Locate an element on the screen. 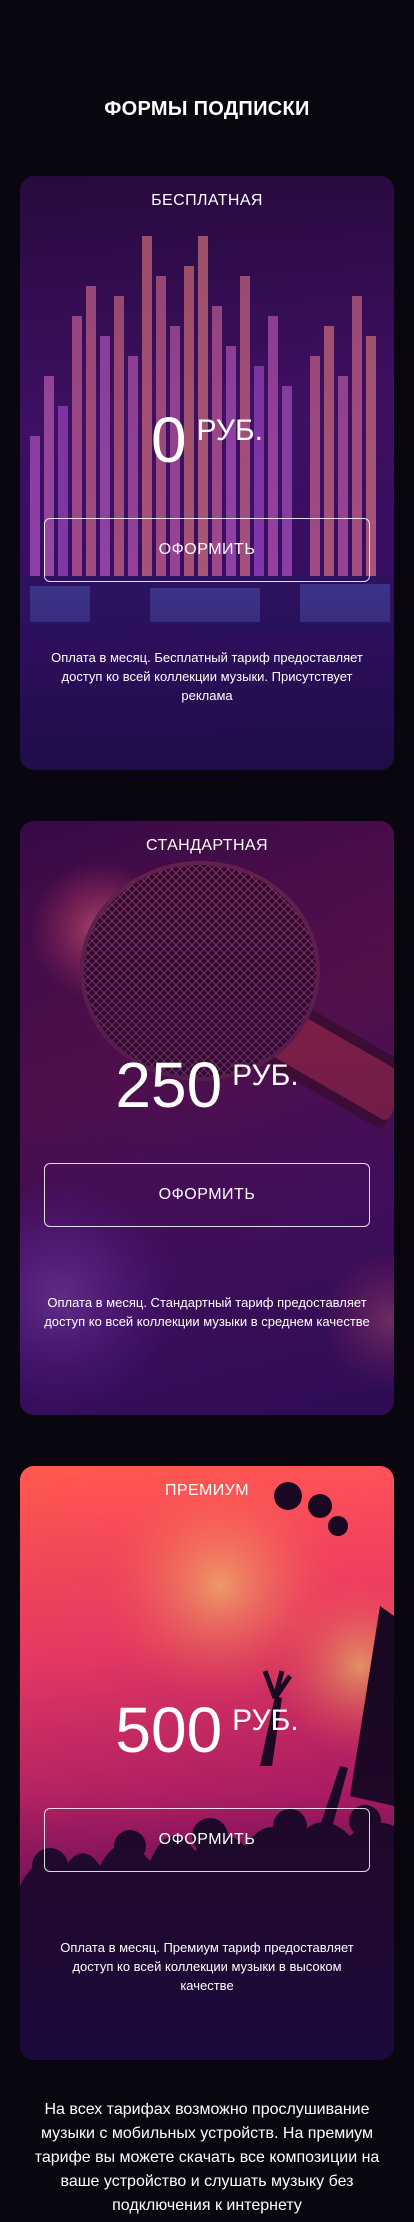 This screenshot has height=2222, width=414. page-title: ФОРМЫ ПОДПИСКИ is located at coordinates (207, 109).